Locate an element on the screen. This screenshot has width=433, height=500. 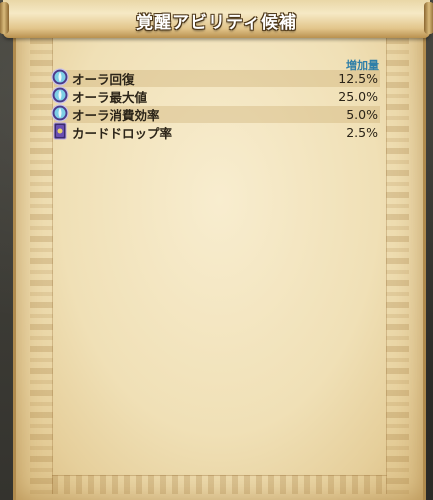
ability-name: オーラ消費効率 is located at coordinates (116, 115).